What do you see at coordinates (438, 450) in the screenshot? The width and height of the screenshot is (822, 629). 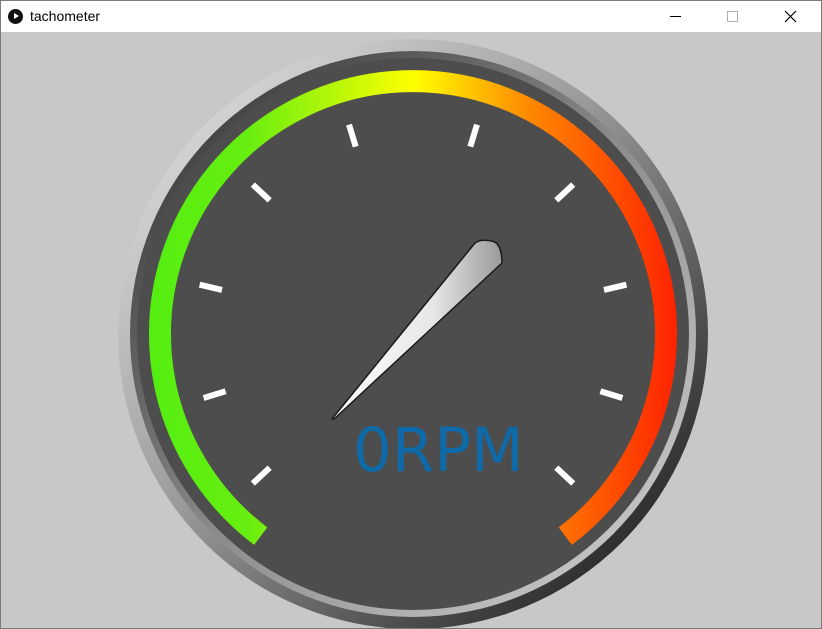 I see `rpm-readout: 0RPM` at bounding box center [438, 450].